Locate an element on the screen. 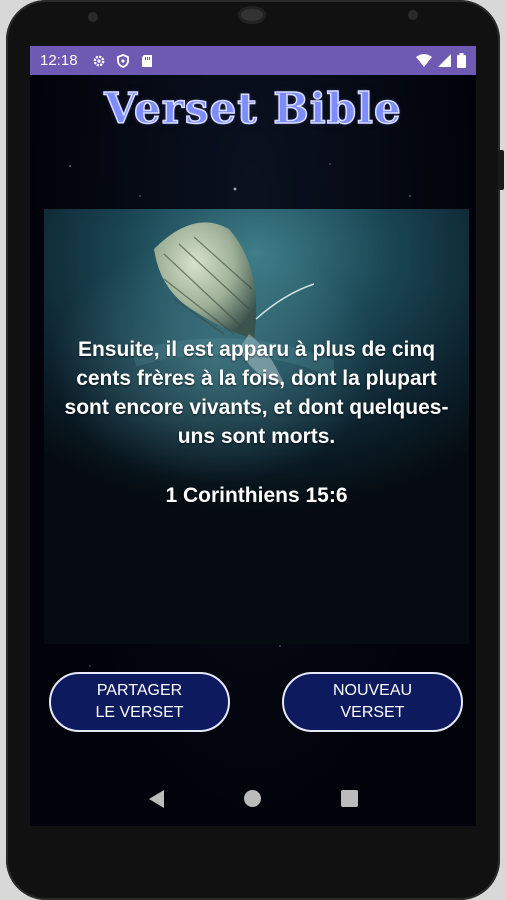 The height and width of the screenshot is (900, 506). back-icon is located at coordinates (156, 798).